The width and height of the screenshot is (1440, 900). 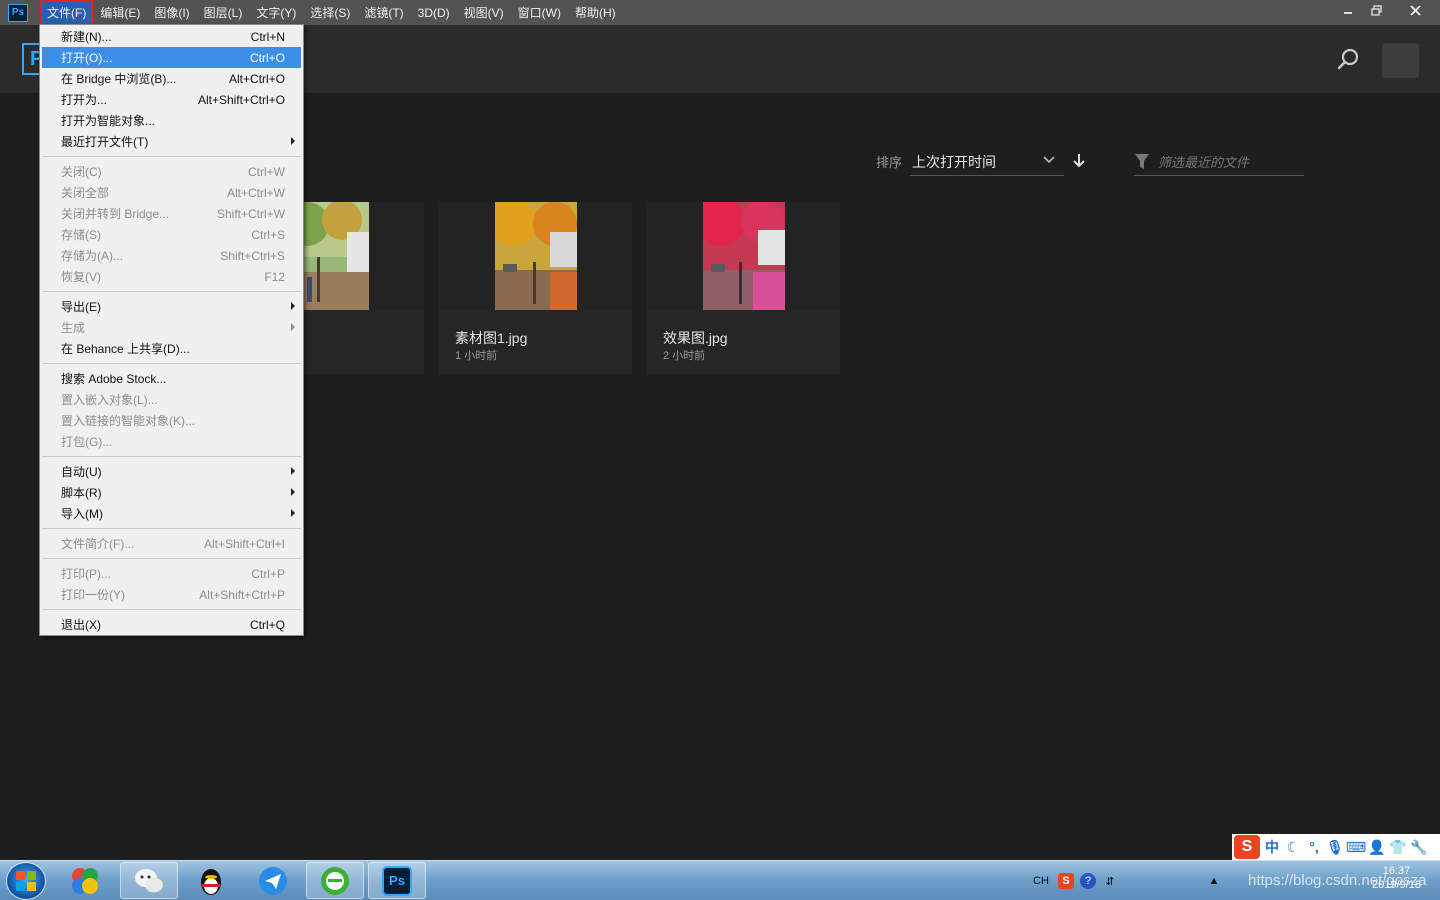 I want to click on menu-item-open-as: 打开为... Alt+Shift+Ctrl+O, so click(x=171, y=99).